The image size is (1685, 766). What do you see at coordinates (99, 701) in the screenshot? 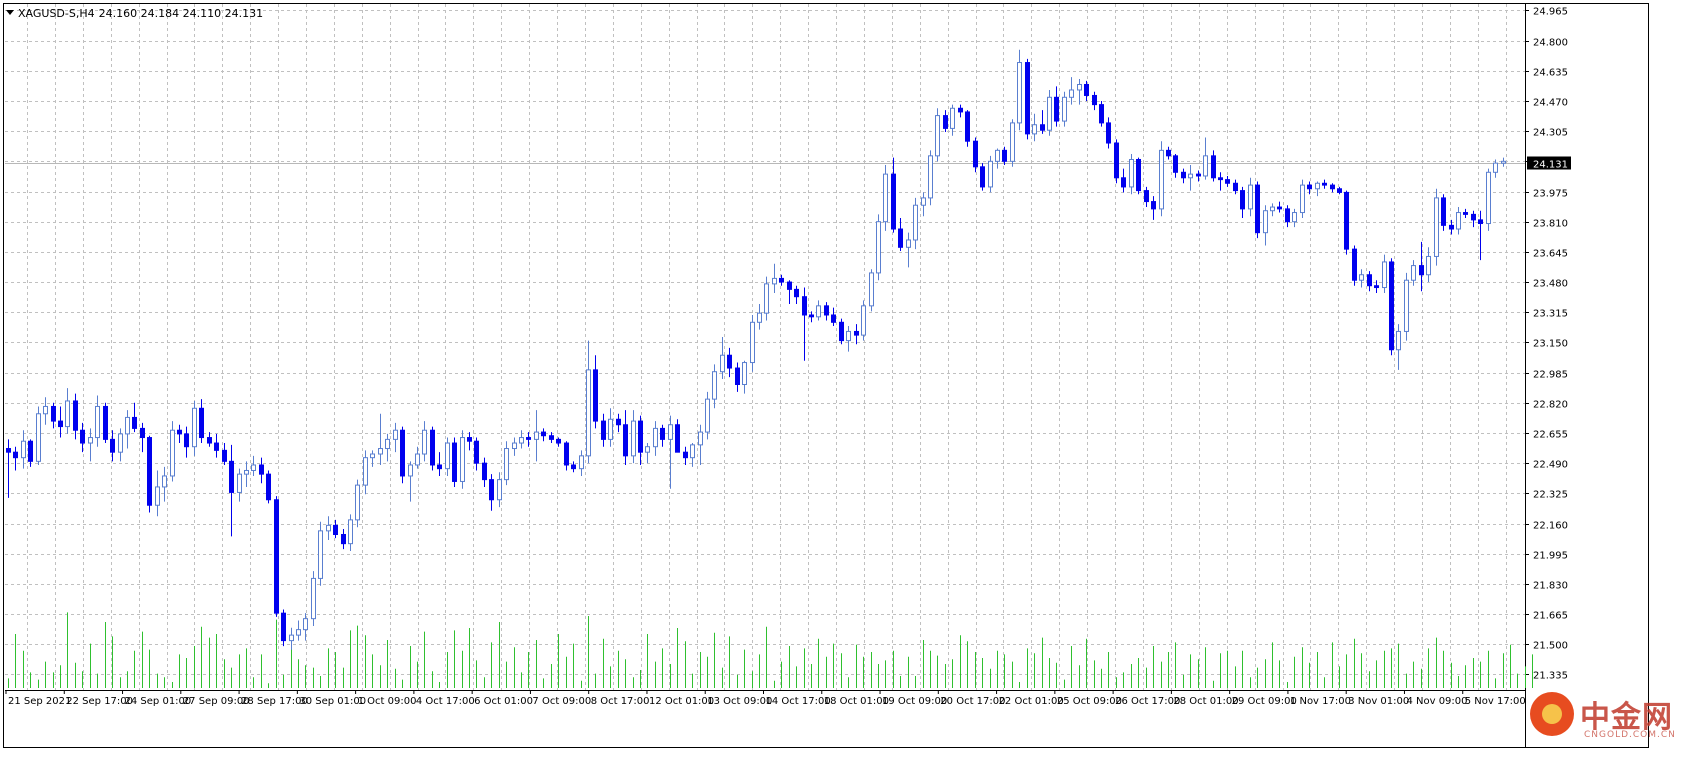
I see `x-tick-label: 22 Sep 17:00` at bounding box center [99, 701].